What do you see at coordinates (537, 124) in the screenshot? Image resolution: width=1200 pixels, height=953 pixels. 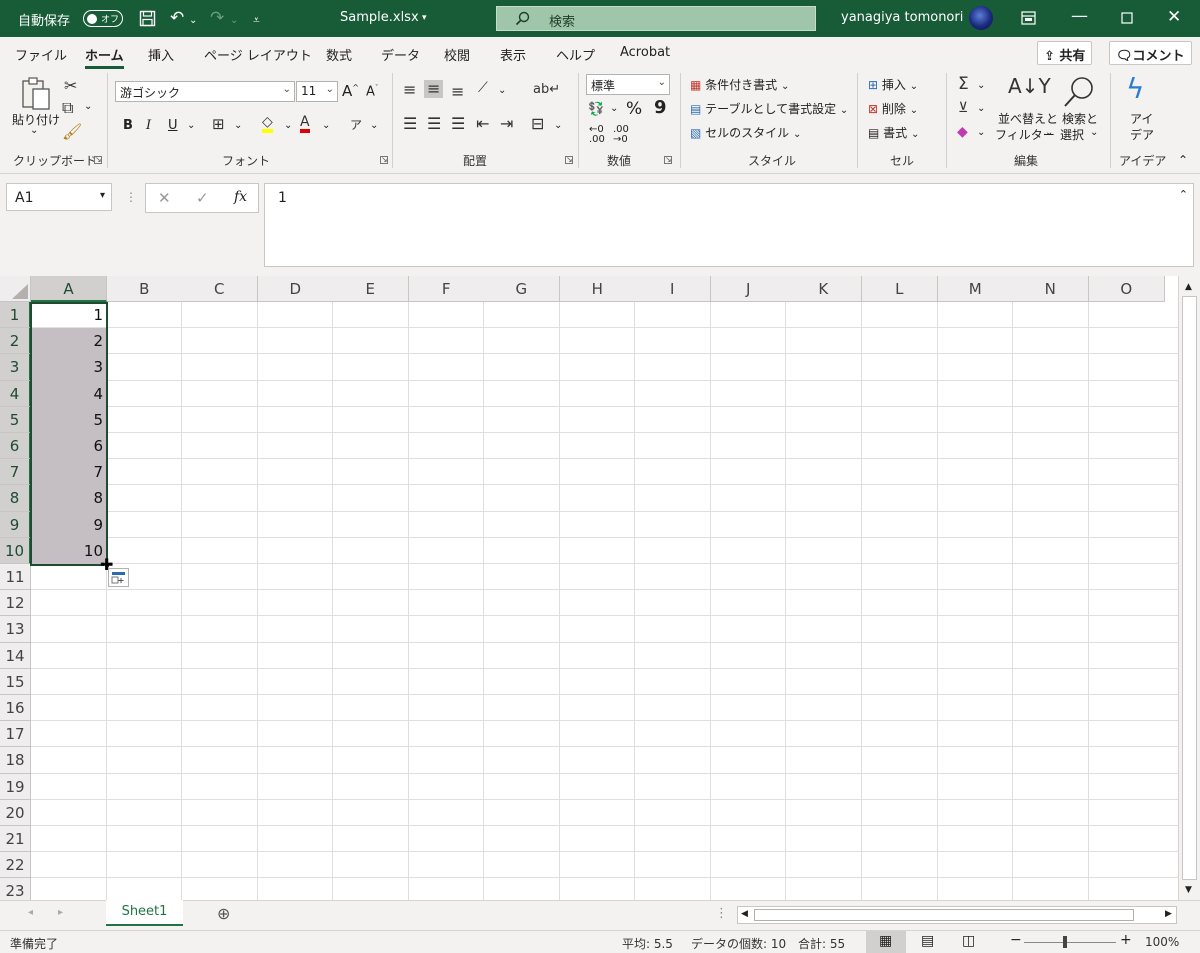 I see `merge-center-icon: ⊟` at bounding box center [537, 124].